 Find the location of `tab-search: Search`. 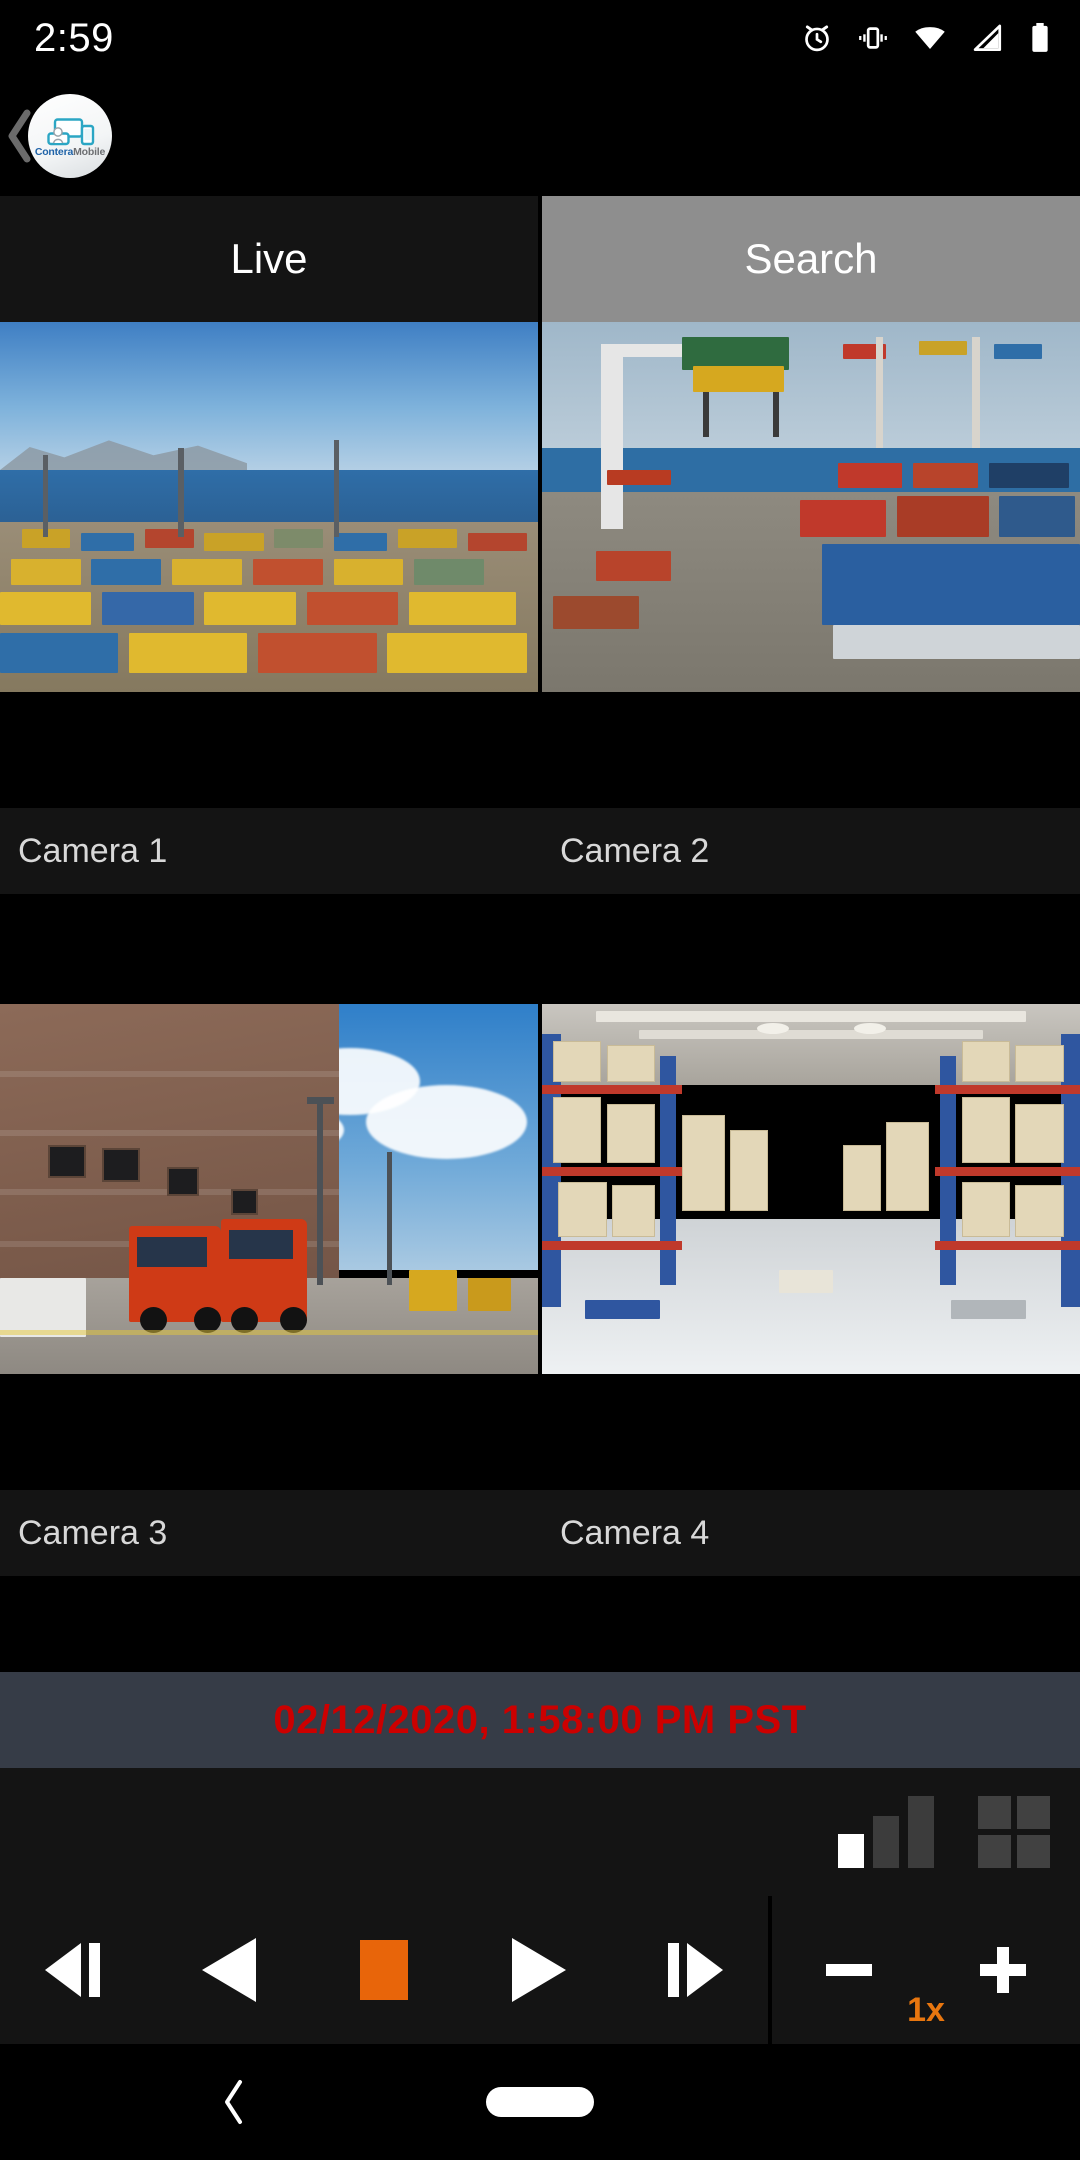

tab-search: Search is located at coordinates (811, 259).